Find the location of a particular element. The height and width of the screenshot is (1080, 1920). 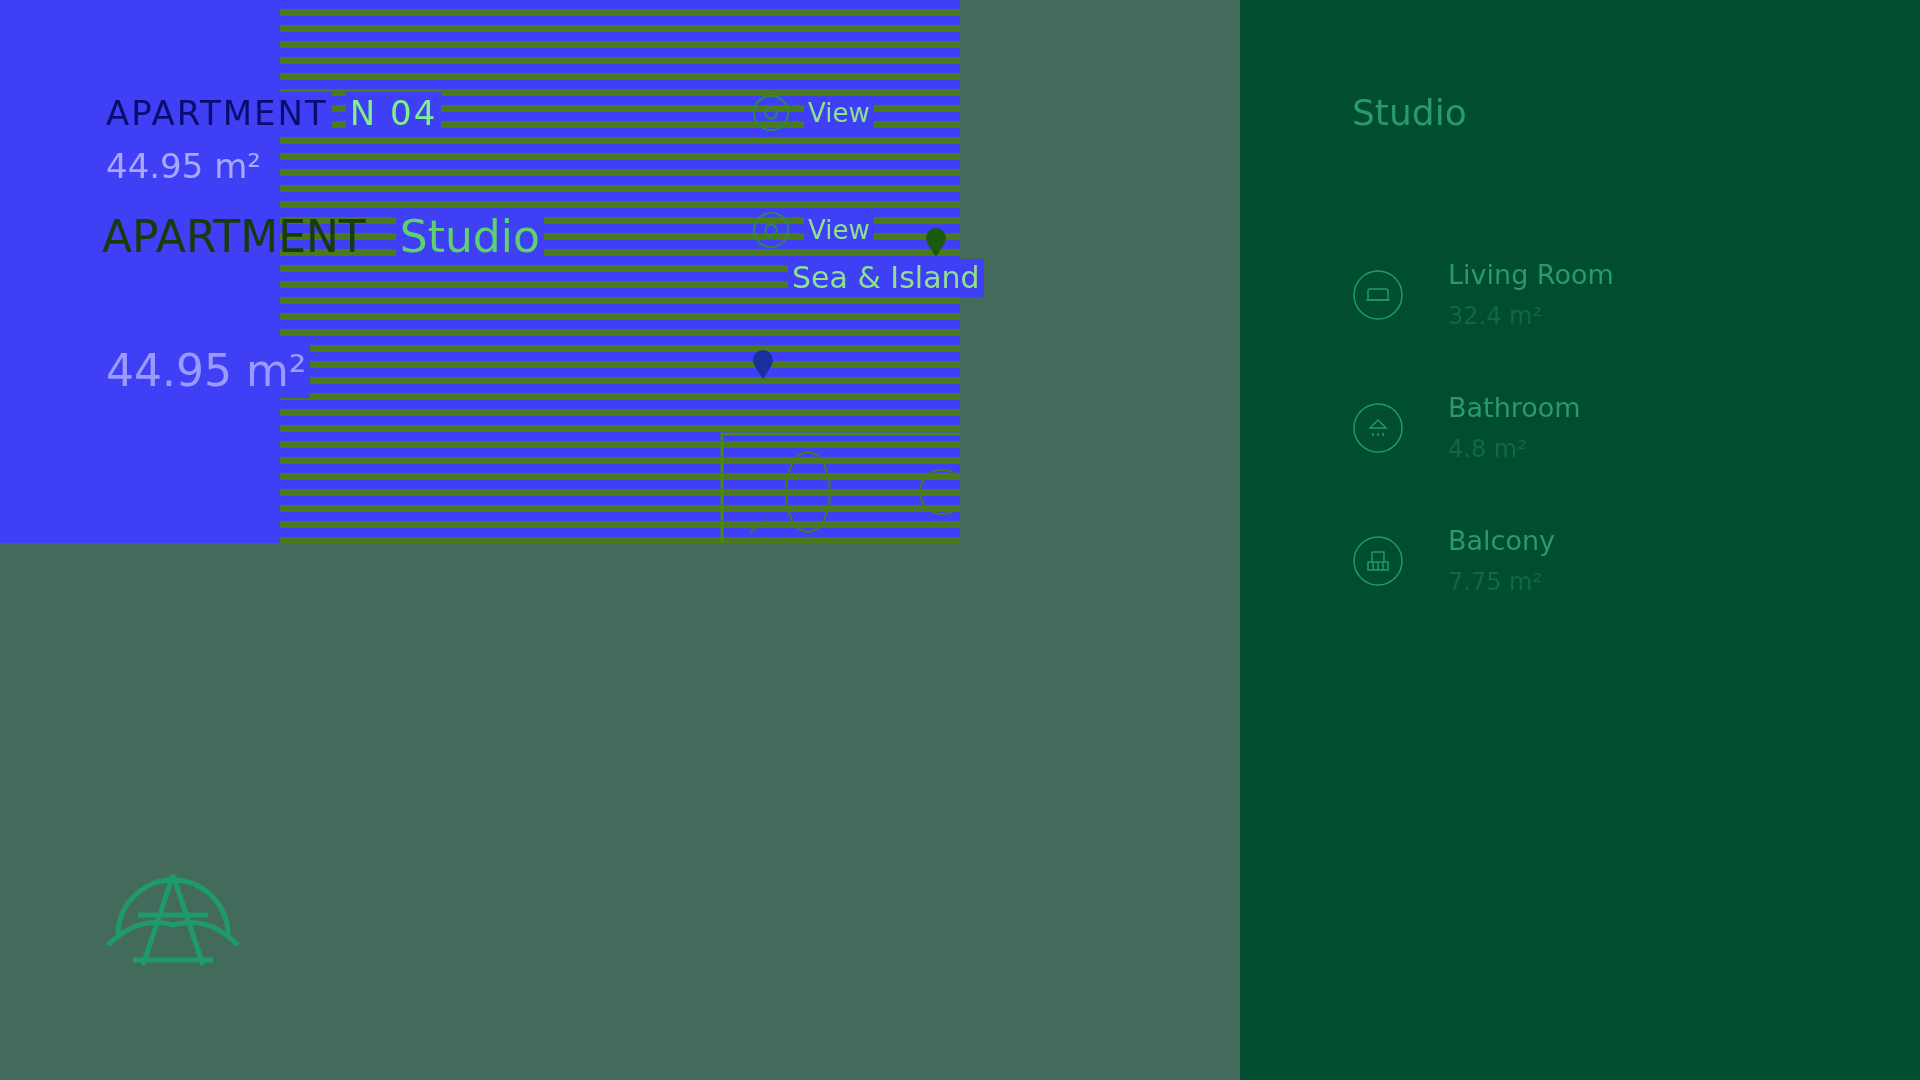

room-name: Living Room is located at coordinates (1531, 274).